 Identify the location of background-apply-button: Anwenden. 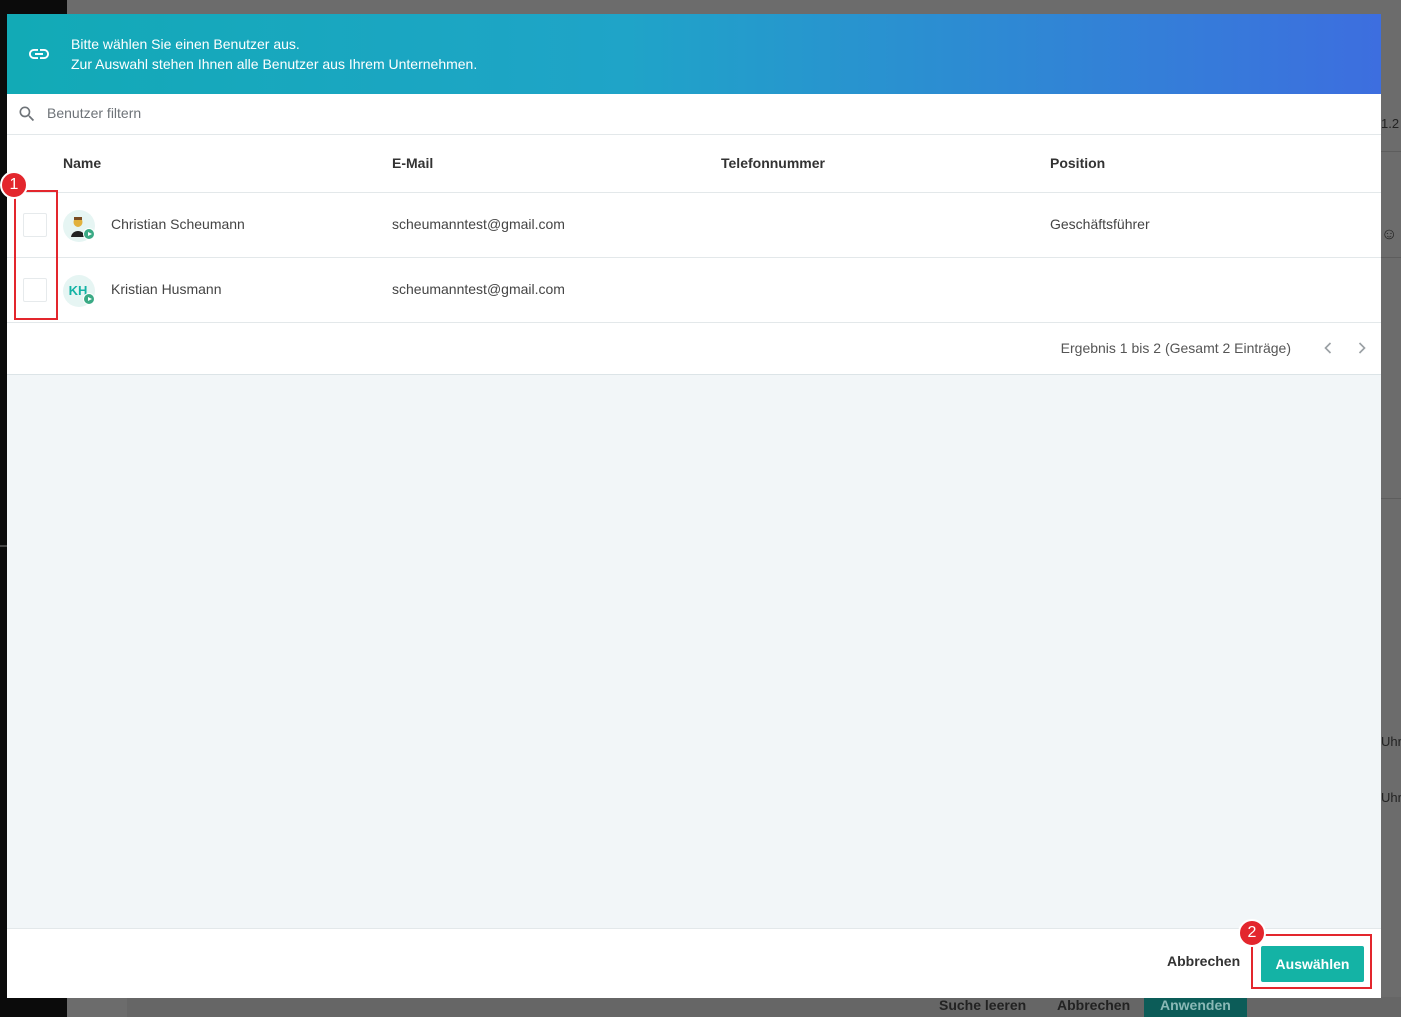
(1195, 1007).